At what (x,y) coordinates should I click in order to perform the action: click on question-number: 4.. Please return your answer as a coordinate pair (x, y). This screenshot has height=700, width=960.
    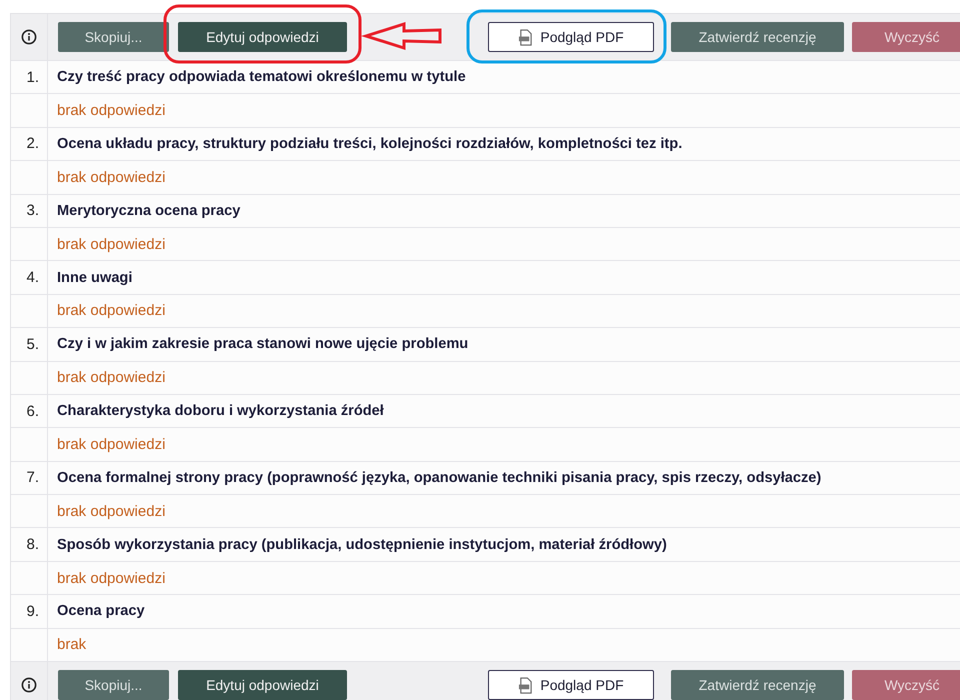
    Looking at the image, I should click on (32, 277).